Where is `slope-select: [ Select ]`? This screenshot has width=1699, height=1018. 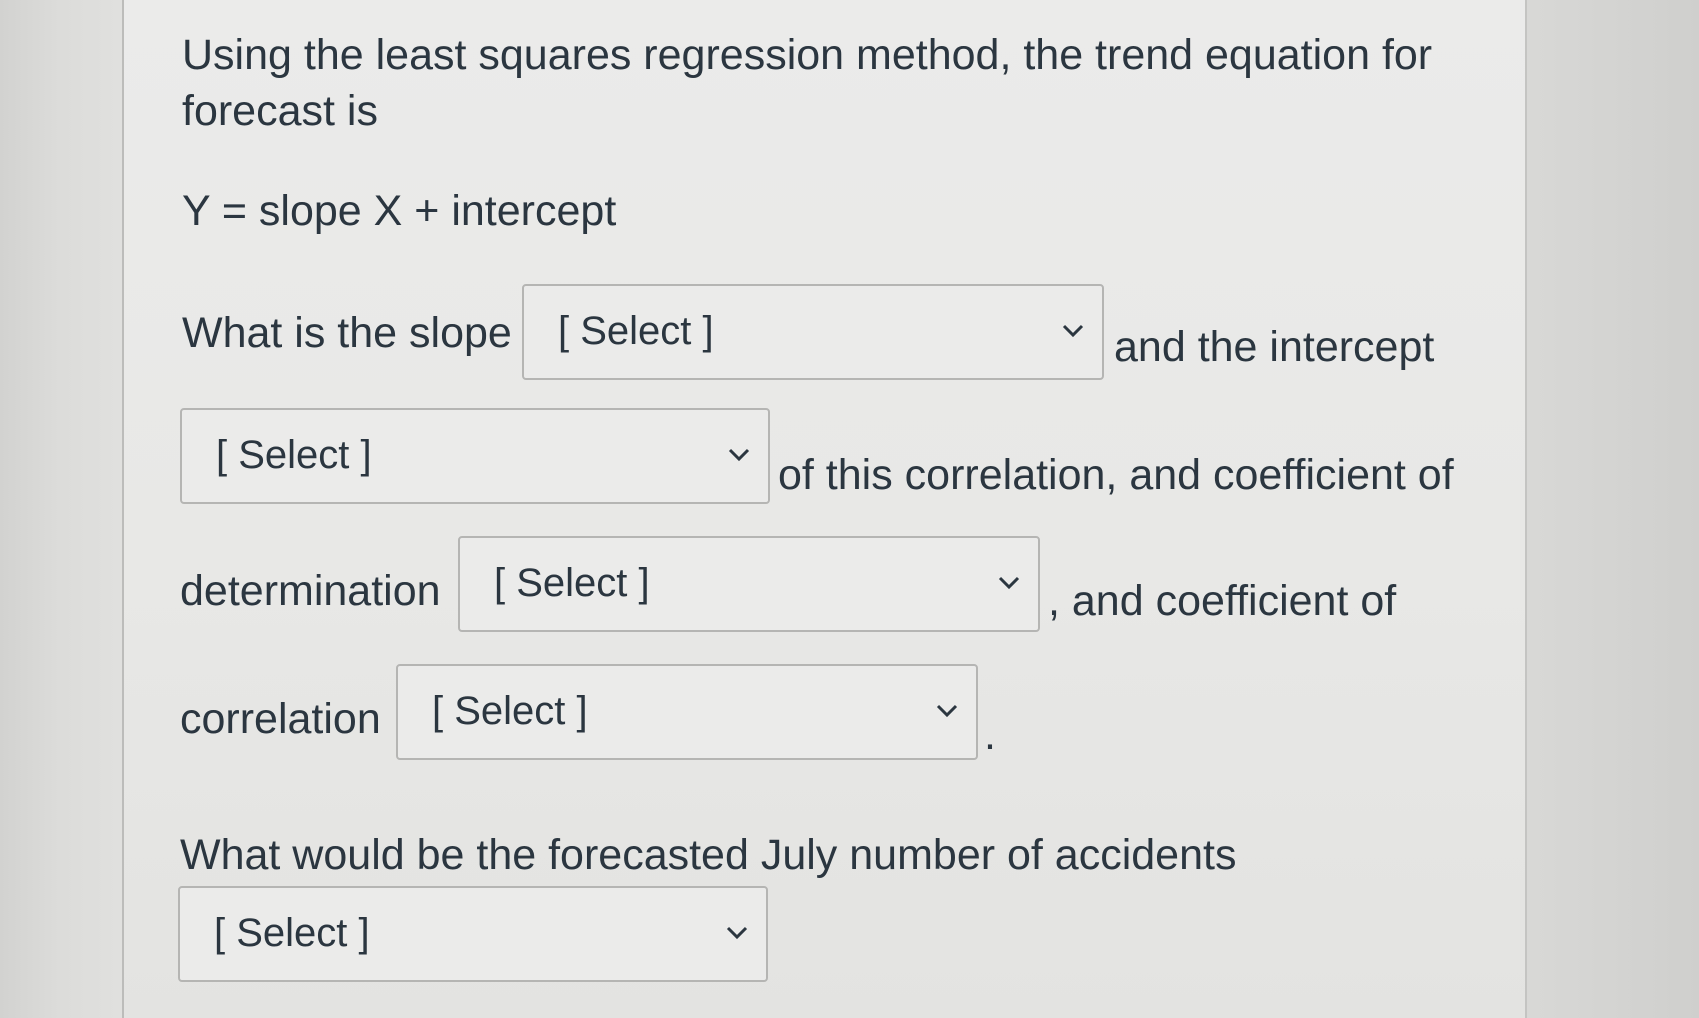 slope-select: [ Select ] is located at coordinates (813, 332).